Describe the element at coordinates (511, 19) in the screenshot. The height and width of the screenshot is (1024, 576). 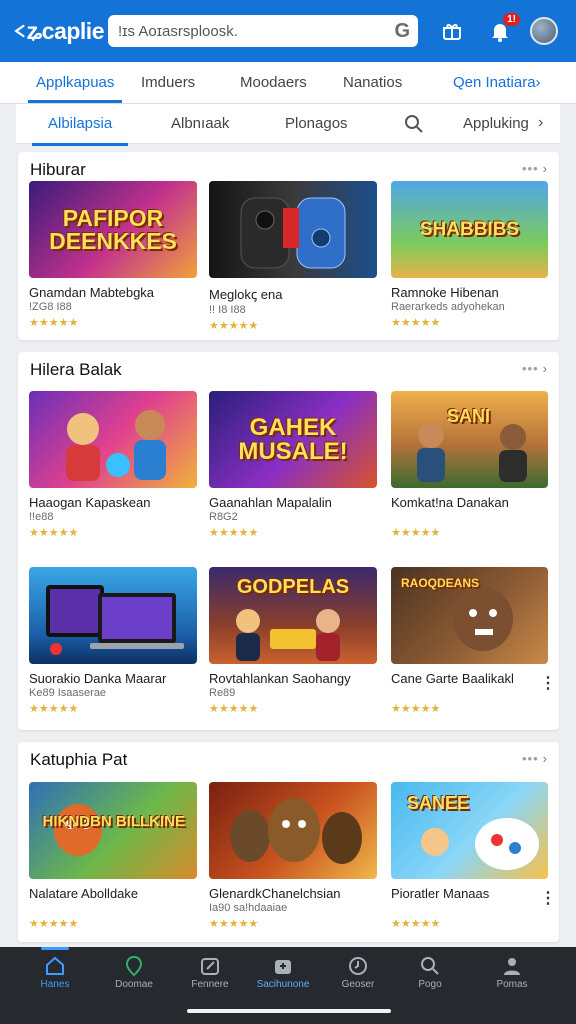
I see `notification-badge: 1!` at that location.